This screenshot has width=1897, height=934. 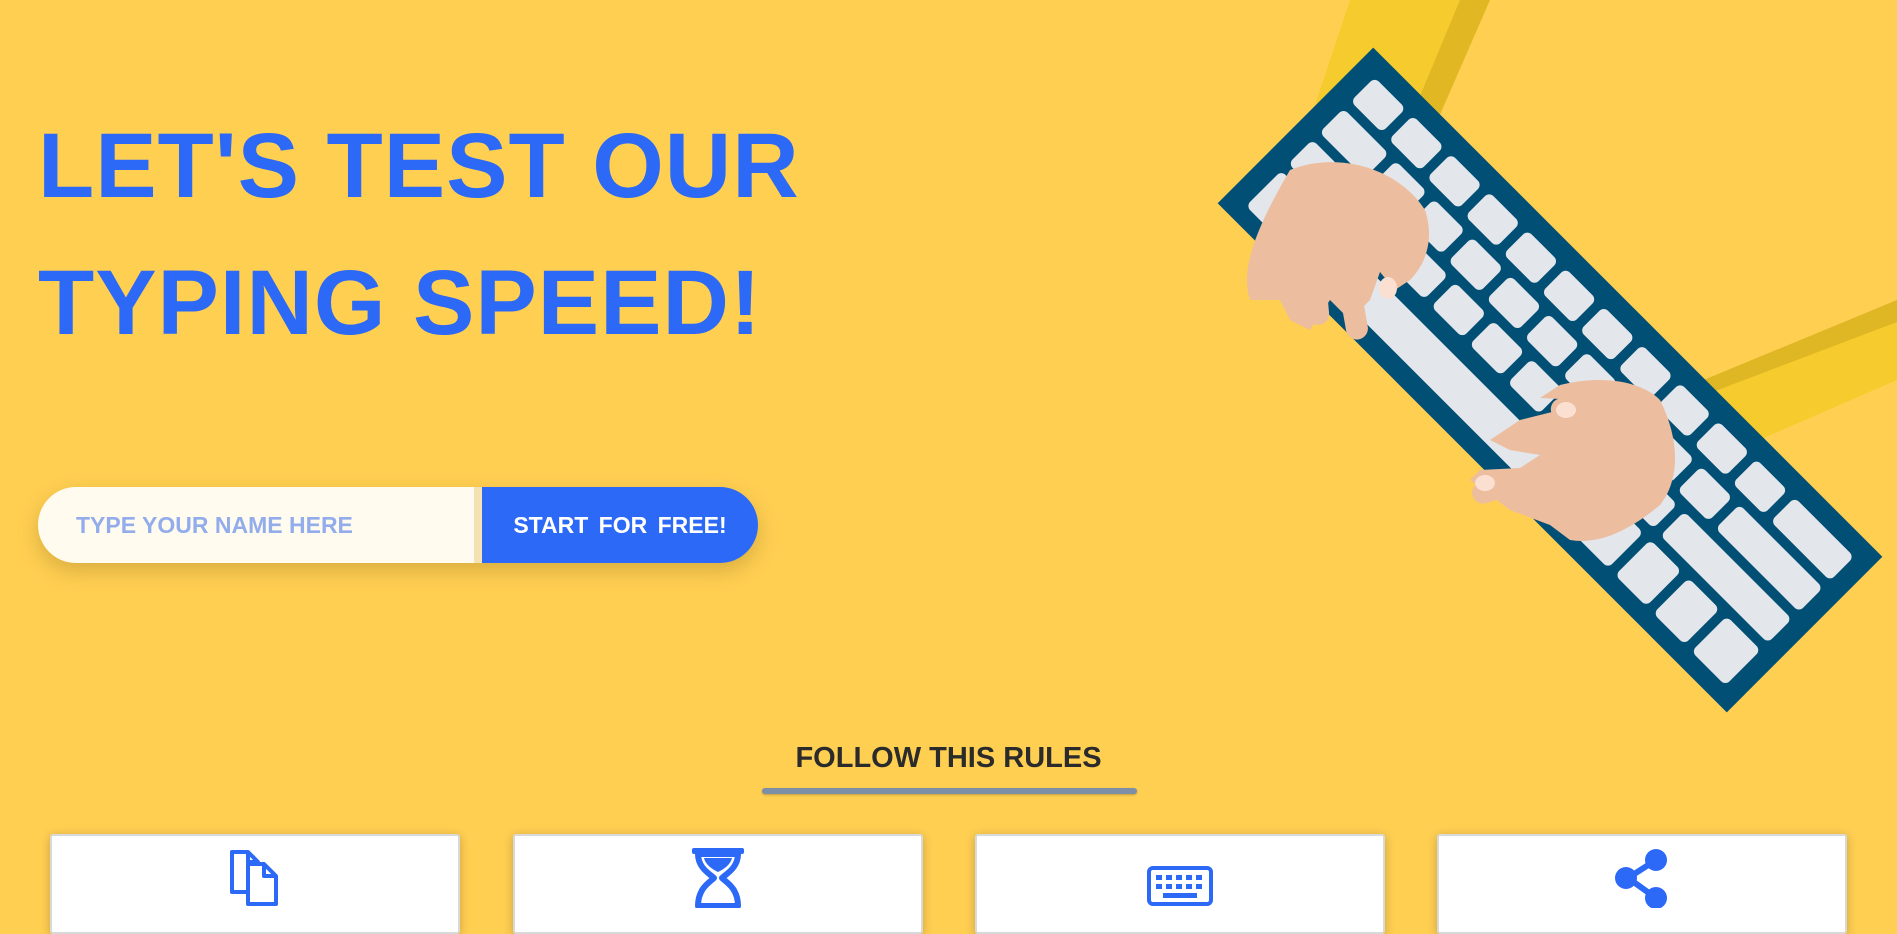 What do you see at coordinates (419, 166) in the screenshot?
I see `hero-title-line-1: LET'S TEST OUR` at bounding box center [419, 166].